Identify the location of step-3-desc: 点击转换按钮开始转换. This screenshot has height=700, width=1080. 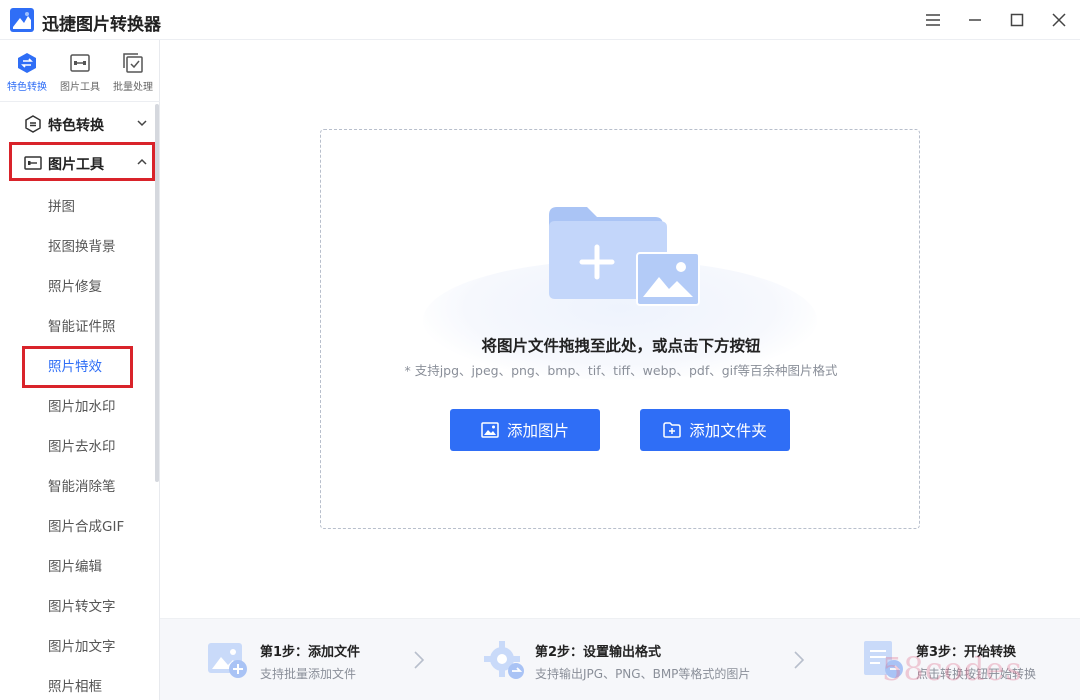
(976, 674).